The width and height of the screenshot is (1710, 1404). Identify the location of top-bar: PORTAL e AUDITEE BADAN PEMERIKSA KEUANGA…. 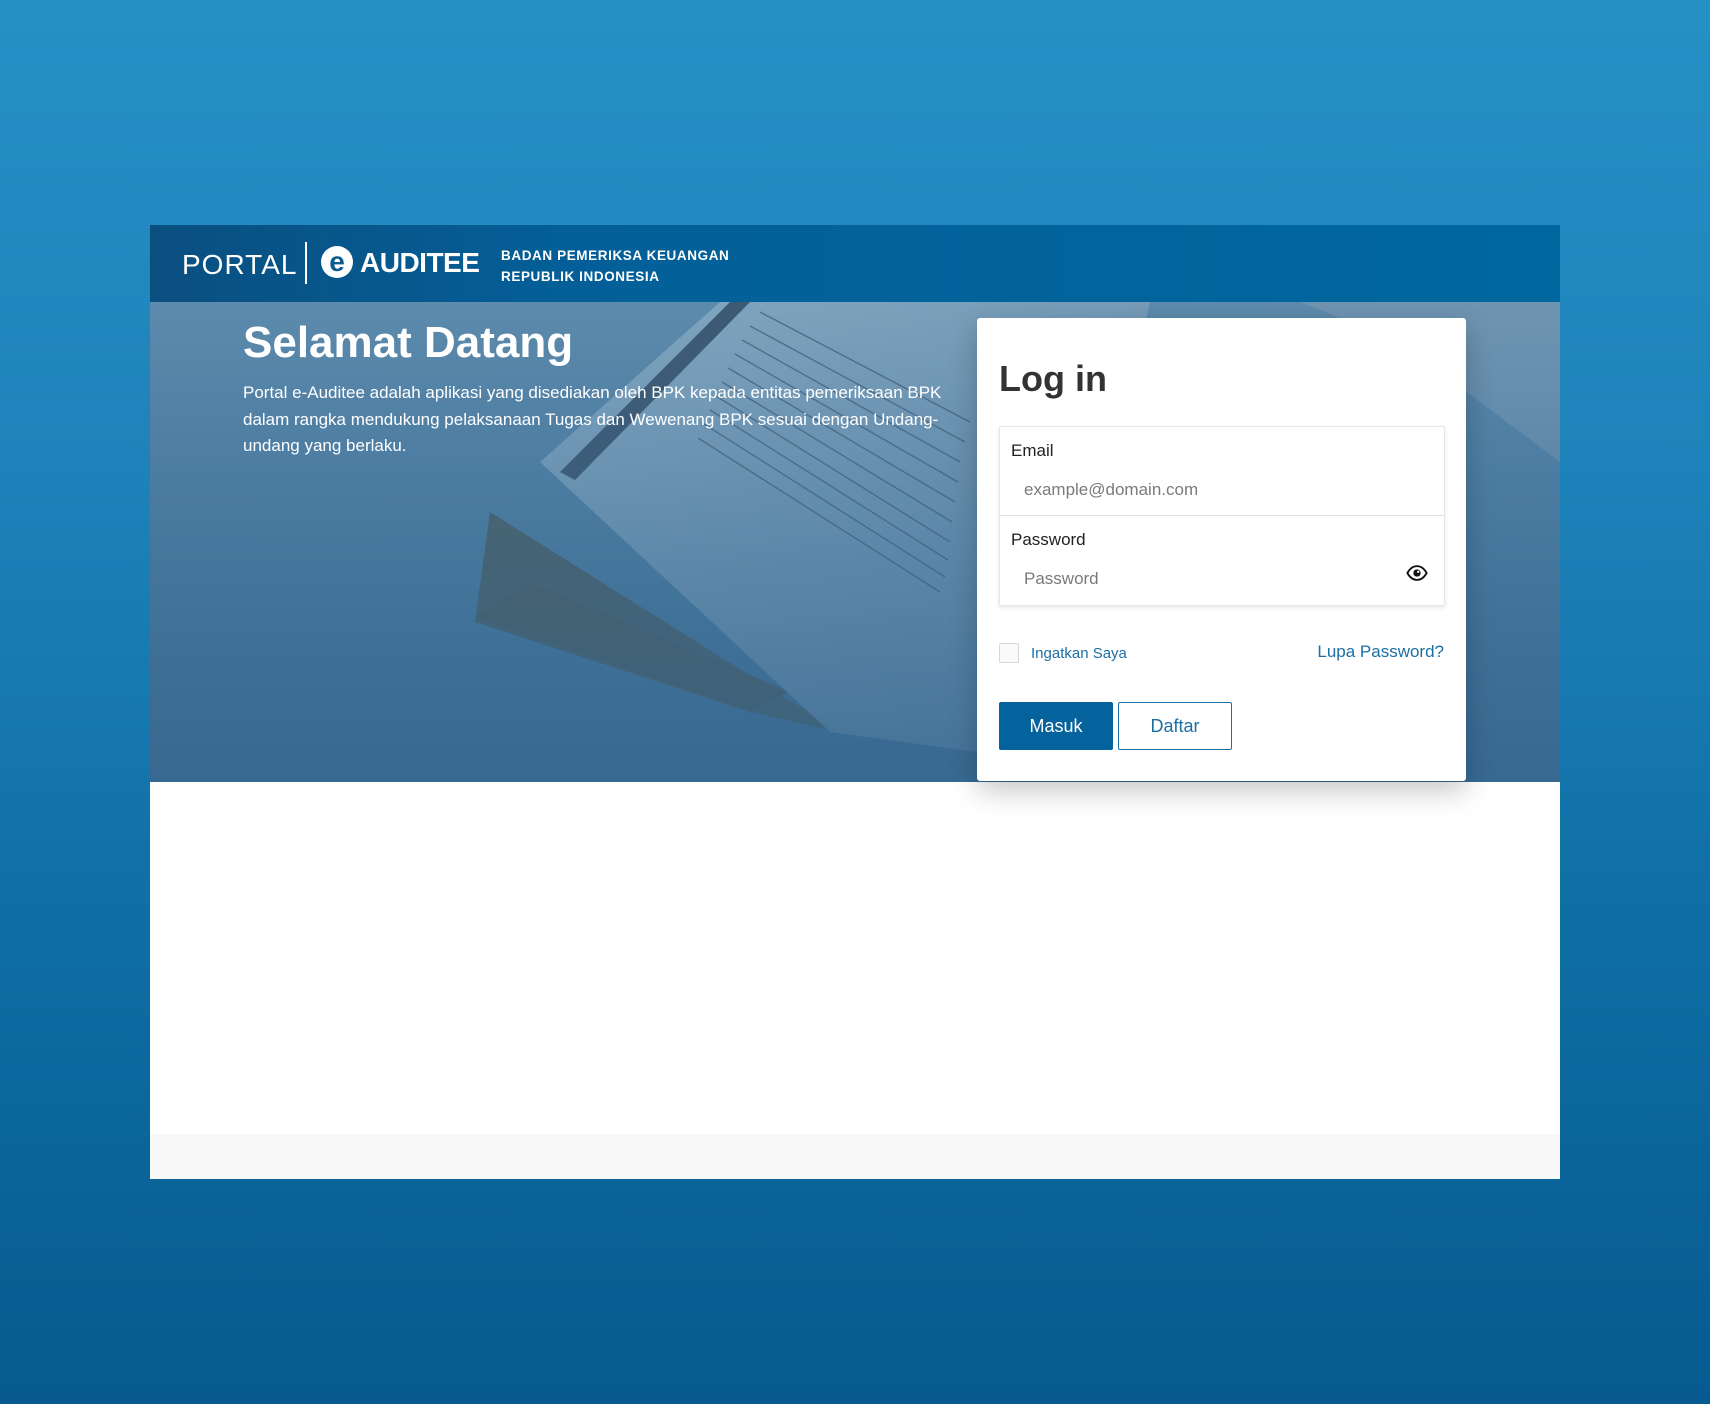
(855, 263).